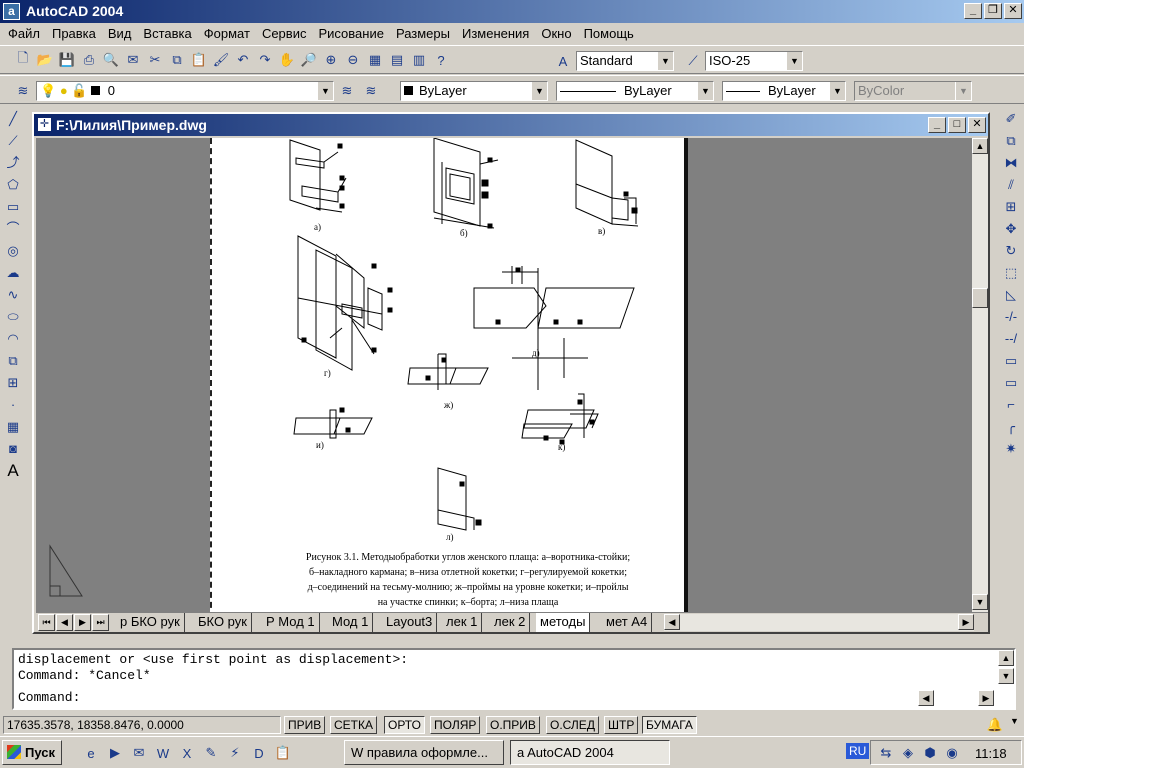 This screenshot has width=1152, height=768. Describe the element at coordinates (513, 725) in the screenshot. I see `osnap-toggle: О.ПРИВ` at that location.